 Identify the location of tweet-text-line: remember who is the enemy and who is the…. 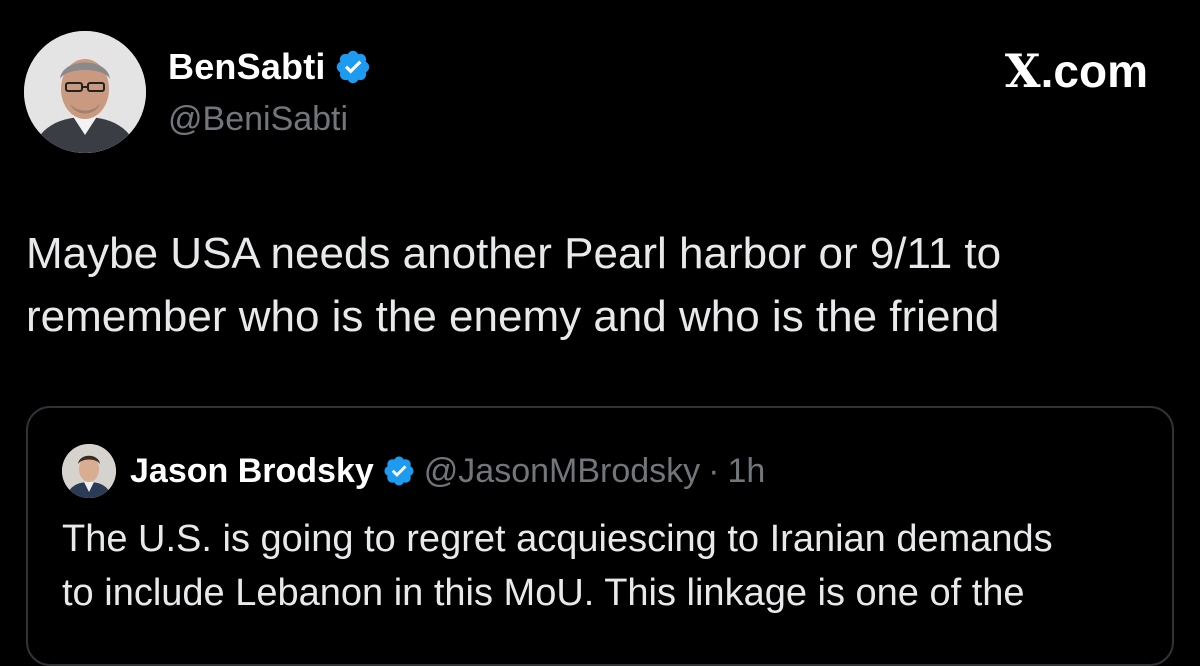
(513, 316).